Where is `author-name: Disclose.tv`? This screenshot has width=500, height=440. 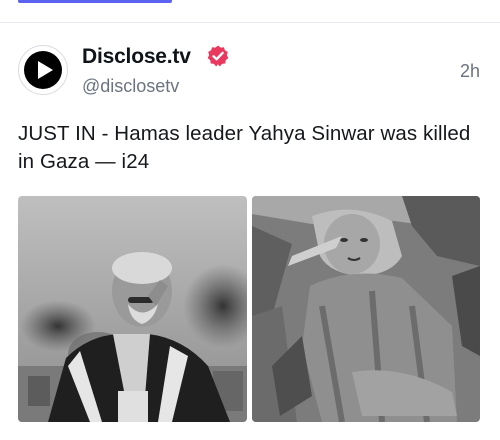 author-name: Disclose.tv is located at coordinates (136, 57).